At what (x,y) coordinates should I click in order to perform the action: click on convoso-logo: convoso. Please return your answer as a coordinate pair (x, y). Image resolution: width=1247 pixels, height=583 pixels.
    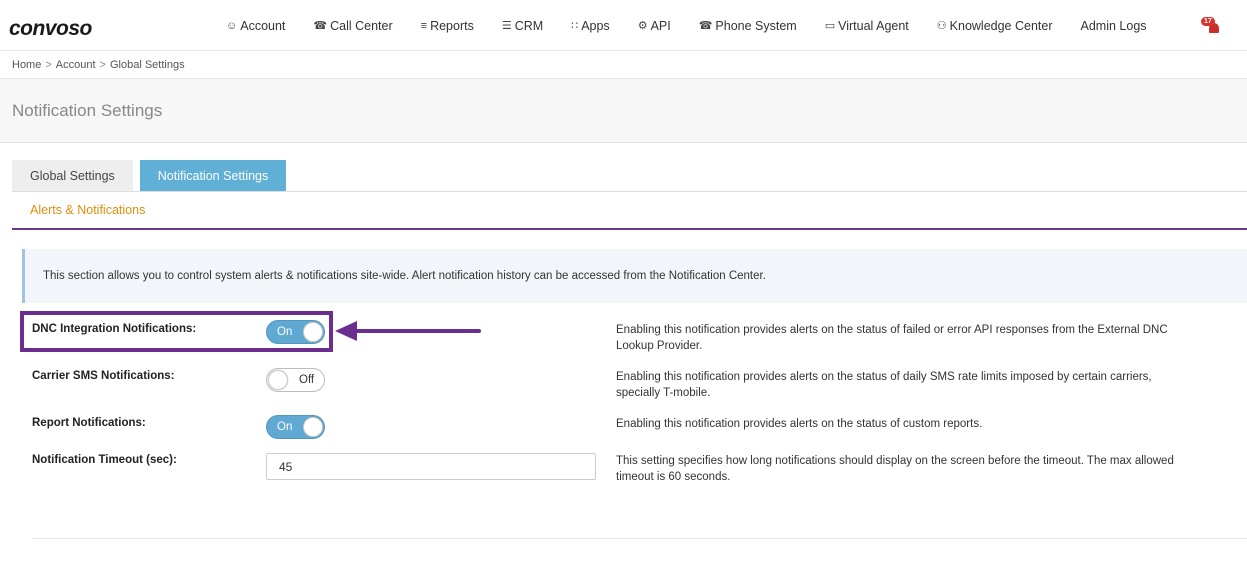
    Looking at the image, I should click on (50, 29).